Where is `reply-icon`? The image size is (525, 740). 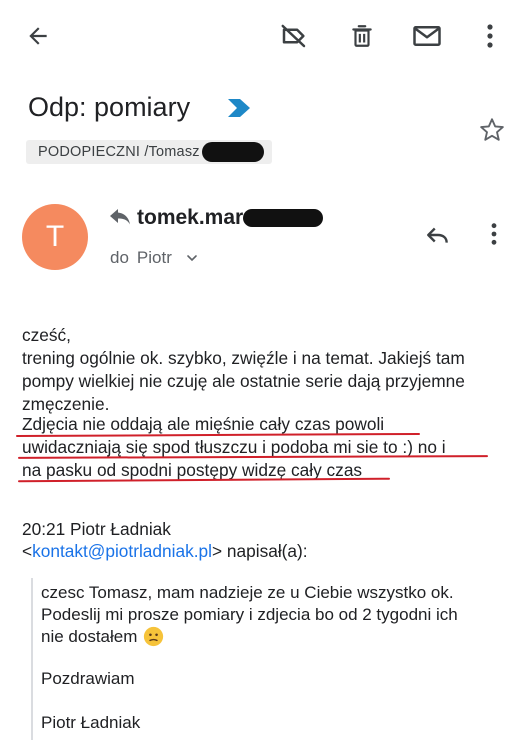 reply-icon is located at coordinates (437, 235).